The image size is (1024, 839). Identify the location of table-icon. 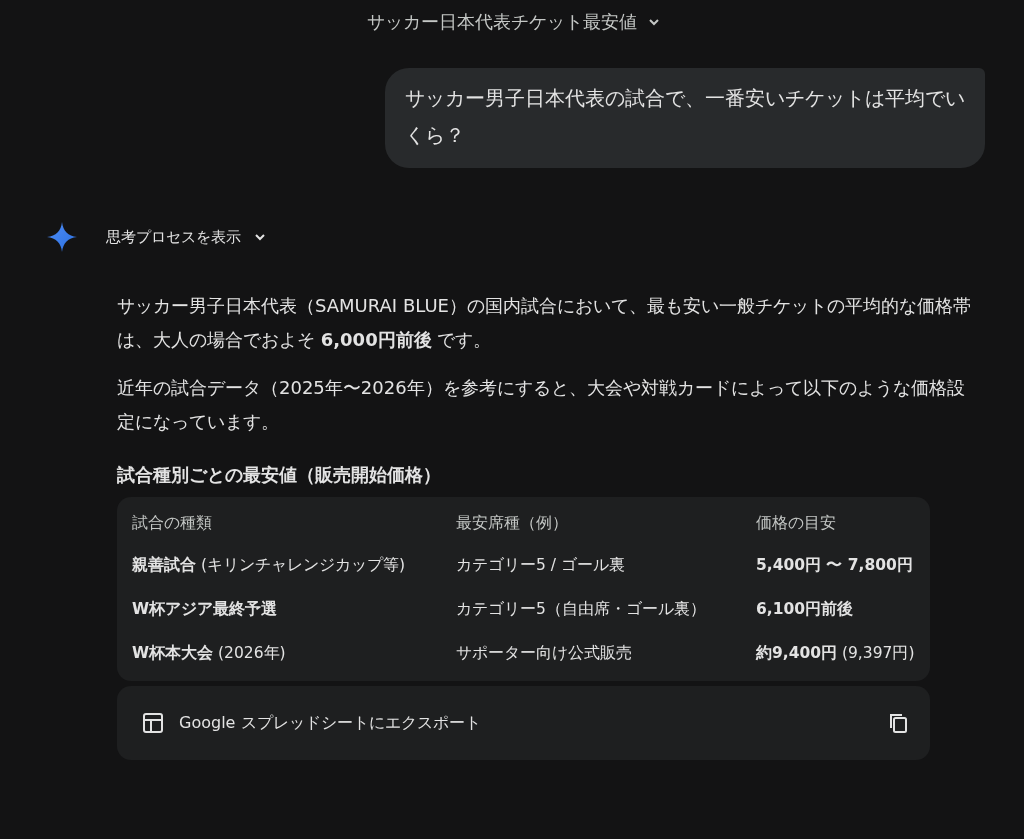
(153, 723).